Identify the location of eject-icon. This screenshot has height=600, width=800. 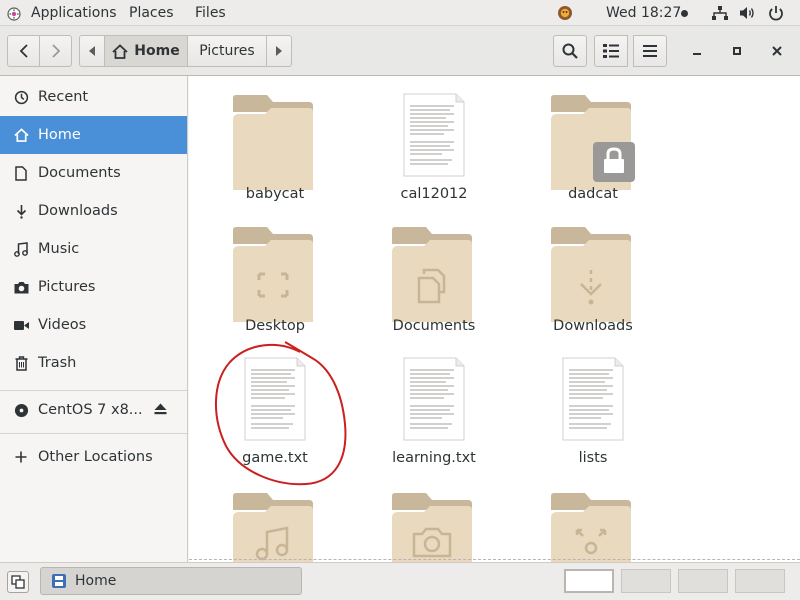
(160, 409).